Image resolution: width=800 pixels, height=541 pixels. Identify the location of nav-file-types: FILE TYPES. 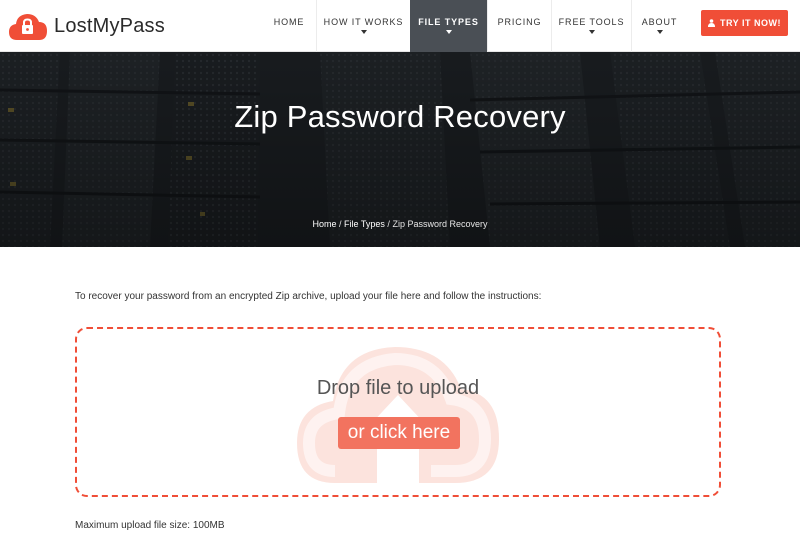
(448, 26).